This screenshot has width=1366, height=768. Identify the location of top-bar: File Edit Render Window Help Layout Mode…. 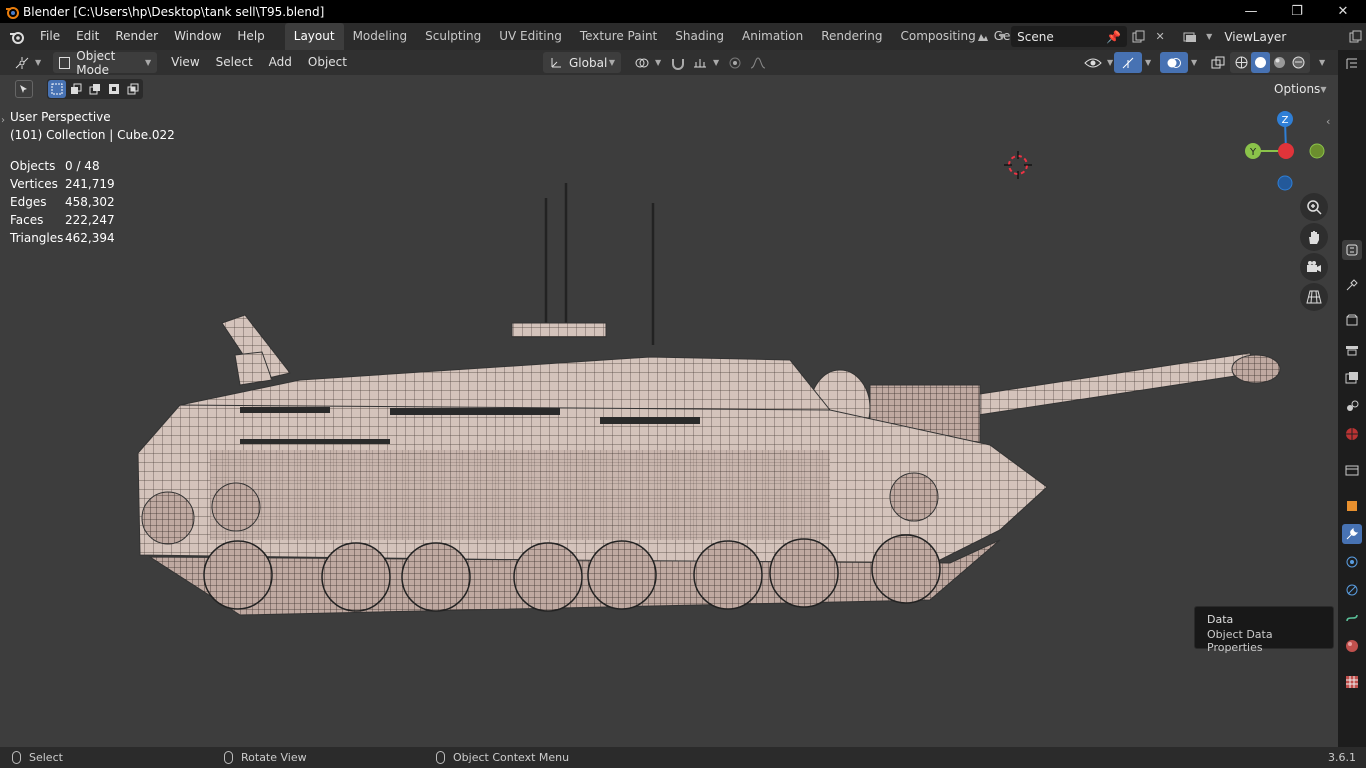
(683, 36).